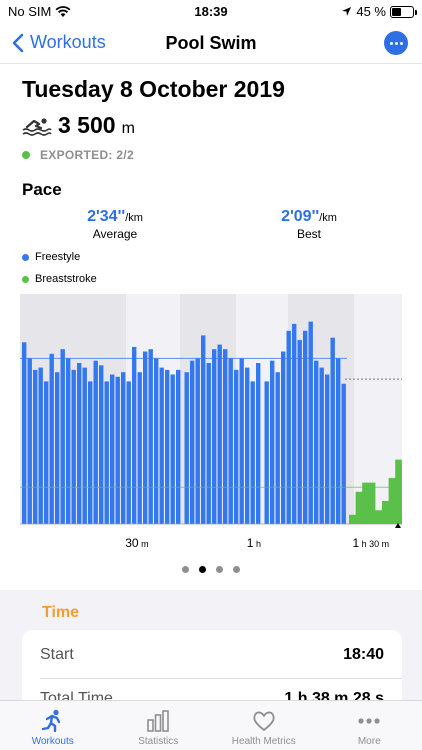  I want to click on distance-row: 3 500 m, so click(78, 125).